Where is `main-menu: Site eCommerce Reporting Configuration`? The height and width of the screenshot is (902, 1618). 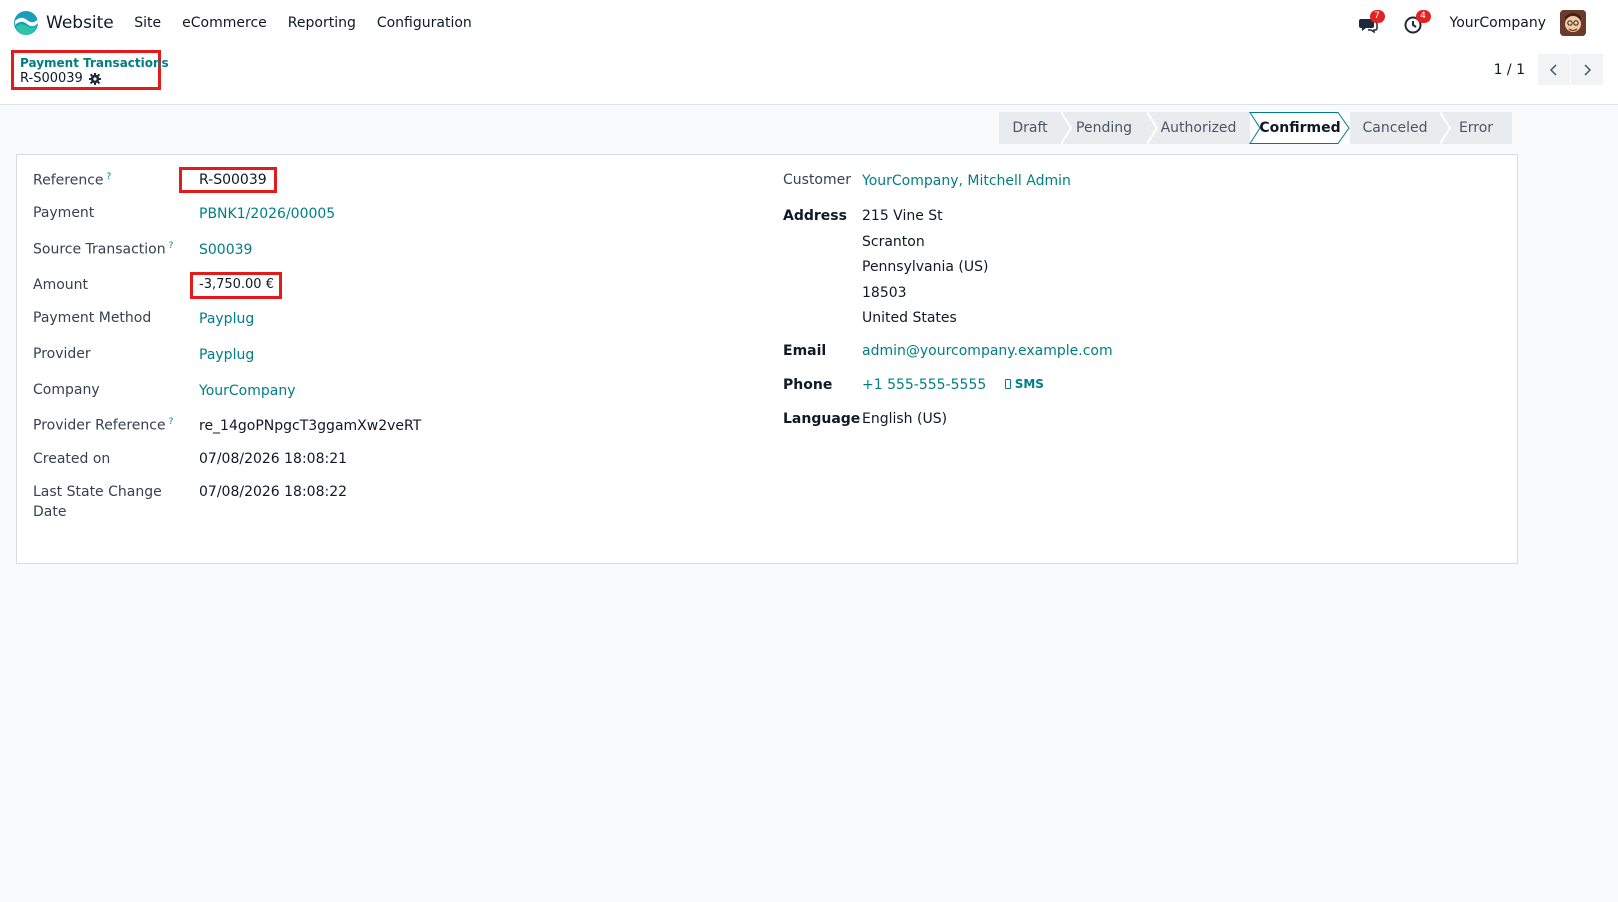
main-menu: Site eCommerce Reporting Configuration is located at coordinates (303, 23).